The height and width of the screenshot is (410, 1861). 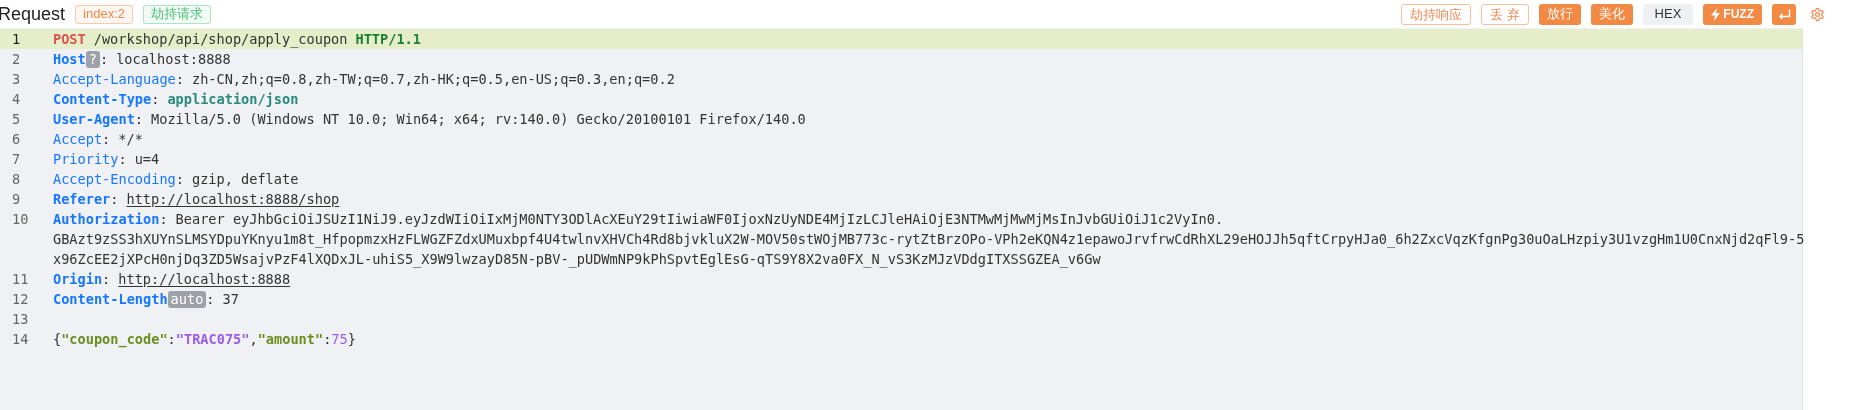 What do you see at coordinates (57, 339) in the screenshot?
I see `json-token: {` at bounding box center [57, 339].